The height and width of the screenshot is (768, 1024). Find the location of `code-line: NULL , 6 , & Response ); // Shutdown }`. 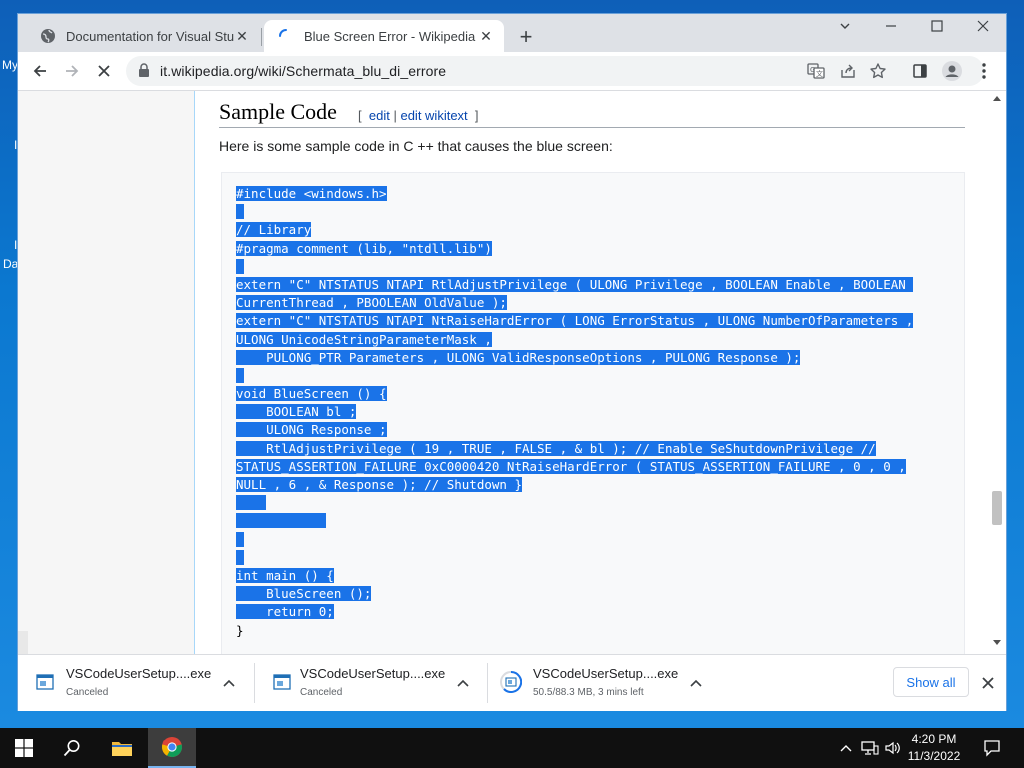

code-line: NULL , 6 , & Response ); // Shutdown } is located at coordinates (574, 485).